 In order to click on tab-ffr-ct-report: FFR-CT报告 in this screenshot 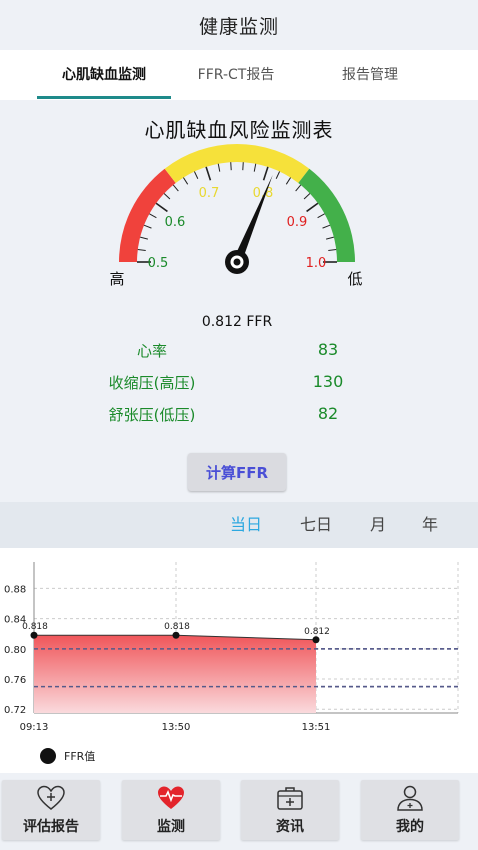, I will do `click(236, 75)`.